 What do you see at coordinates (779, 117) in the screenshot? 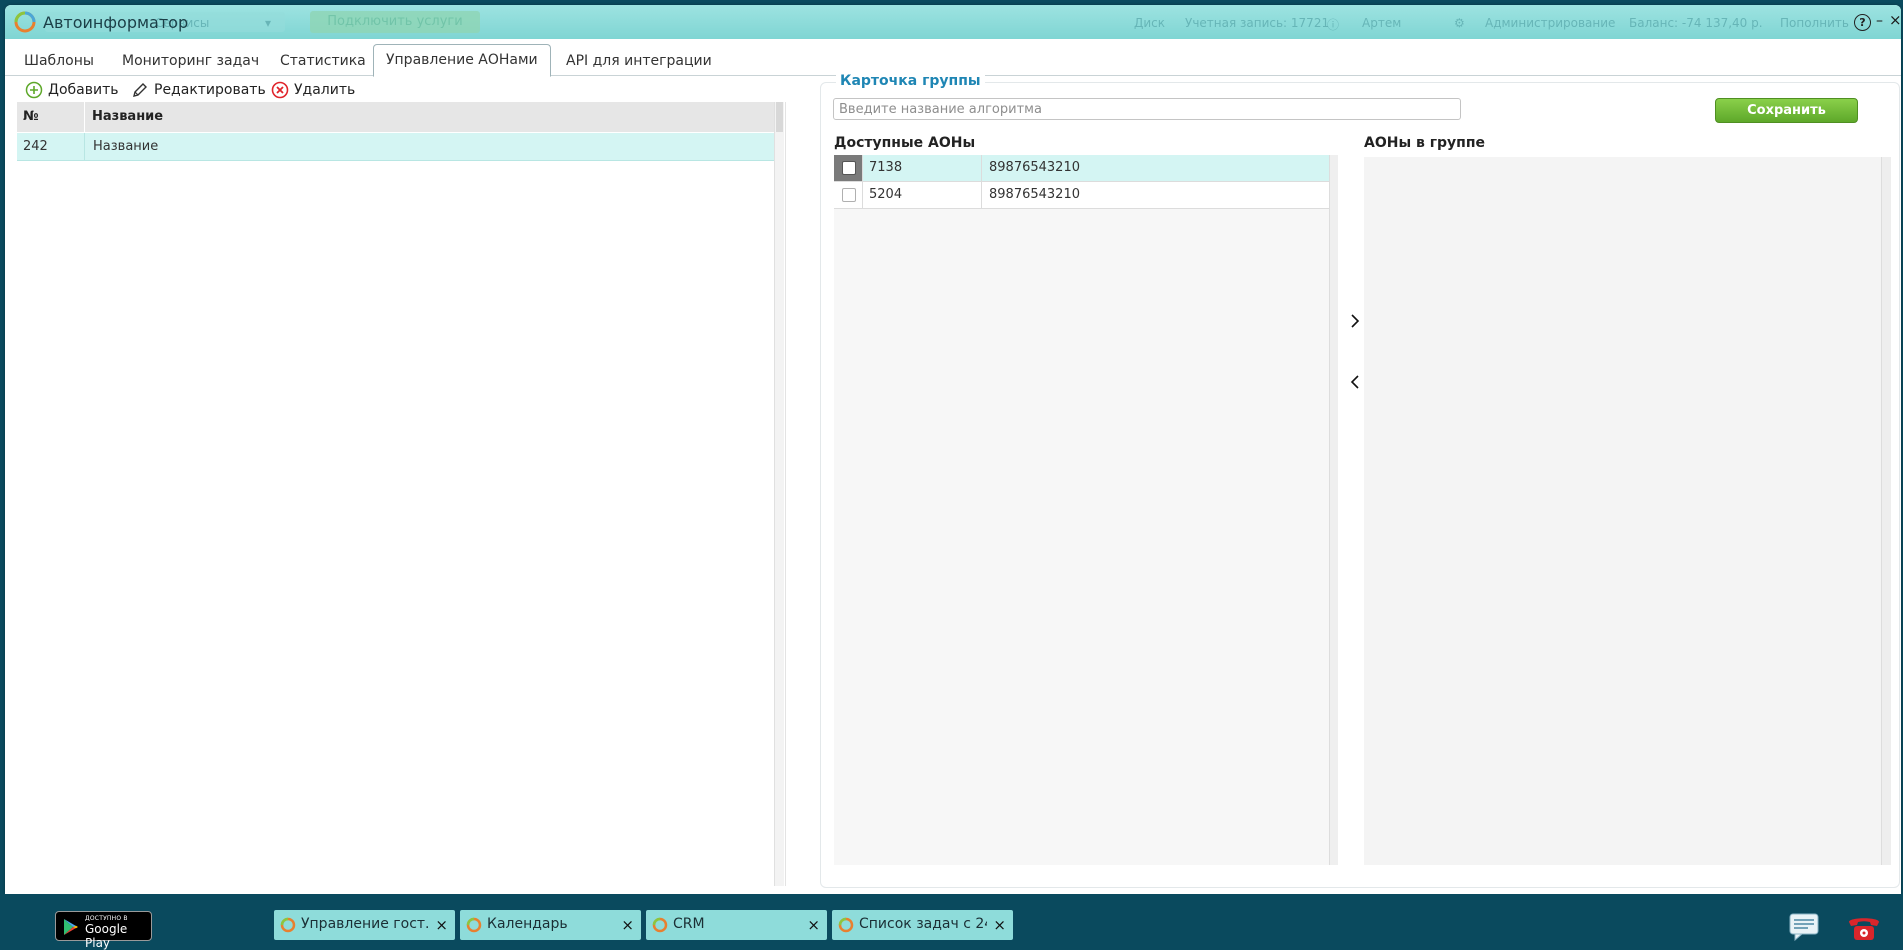
I see `scrollbar-thumb` at bounding box center [779, 117].